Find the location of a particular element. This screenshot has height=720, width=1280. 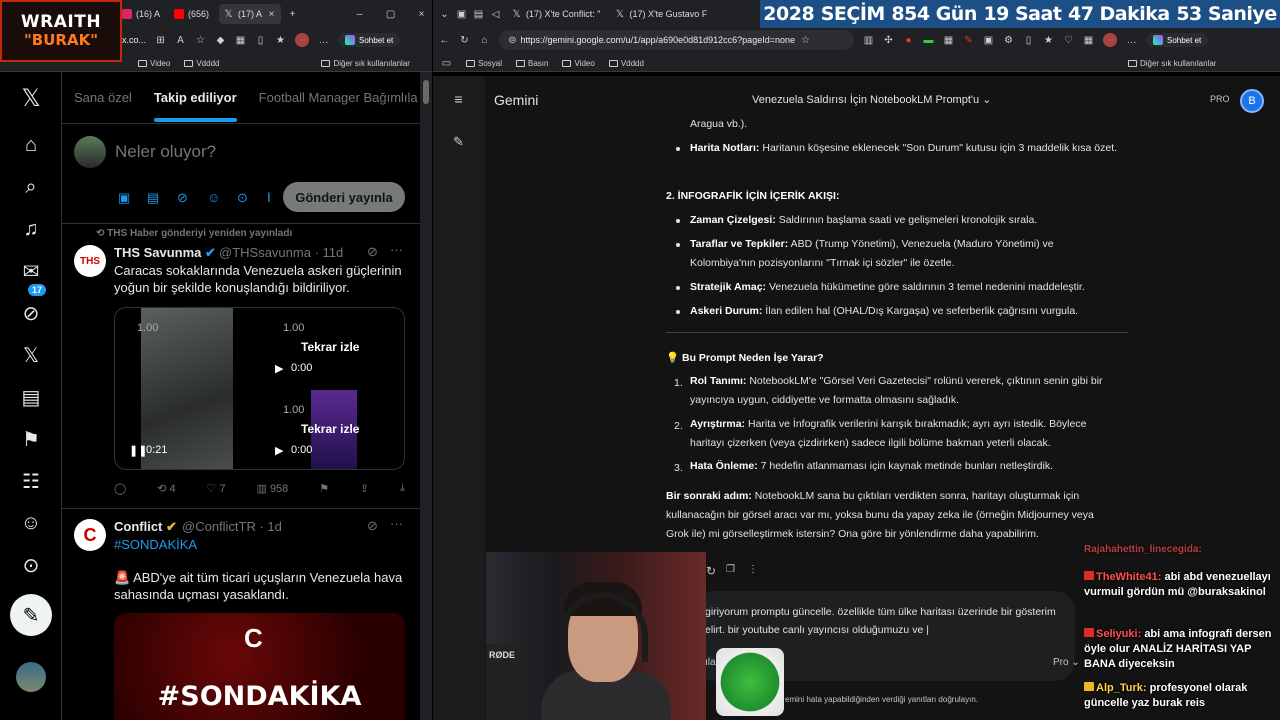

explore-icon: ⌕ is located at coordinates (31, 187).